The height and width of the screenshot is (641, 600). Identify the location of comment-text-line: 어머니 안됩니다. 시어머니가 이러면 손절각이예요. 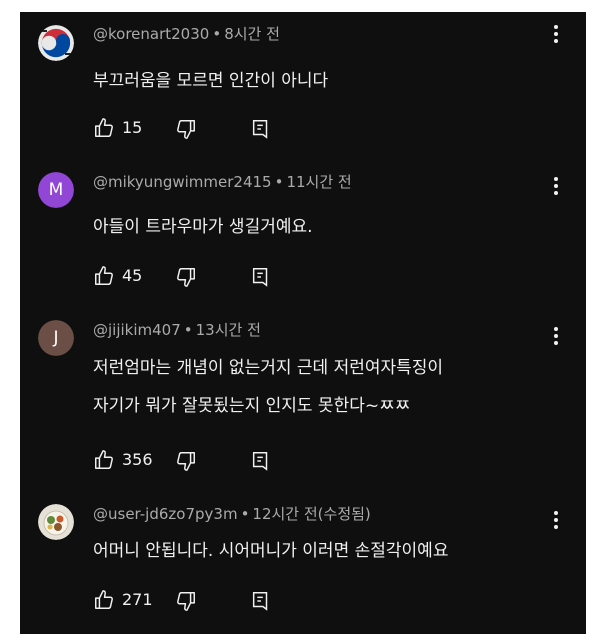
(271, 551).